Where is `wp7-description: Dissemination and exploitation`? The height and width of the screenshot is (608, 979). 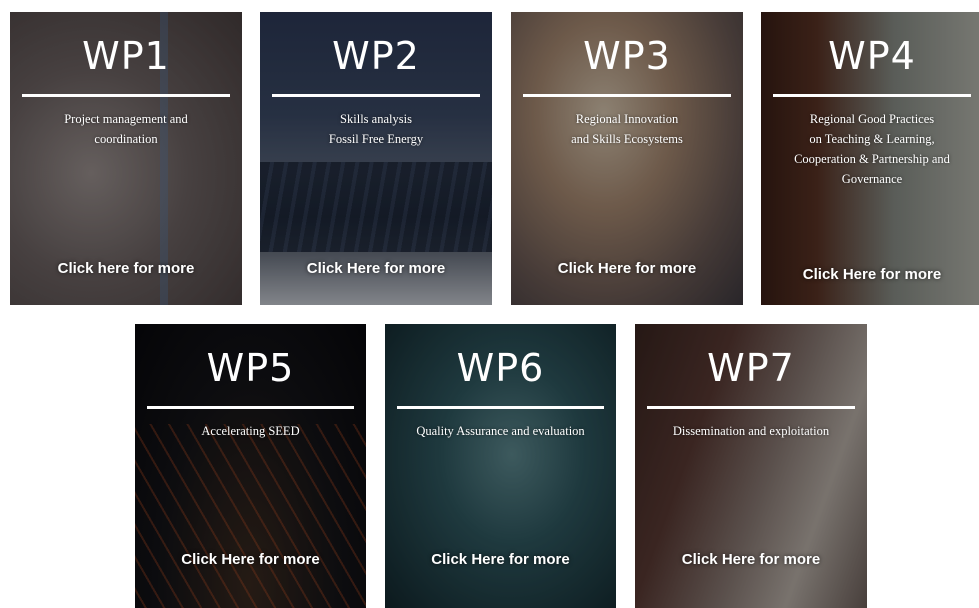
wp7-description: Dissemination and exploitation is located at coordinates (751, 431).